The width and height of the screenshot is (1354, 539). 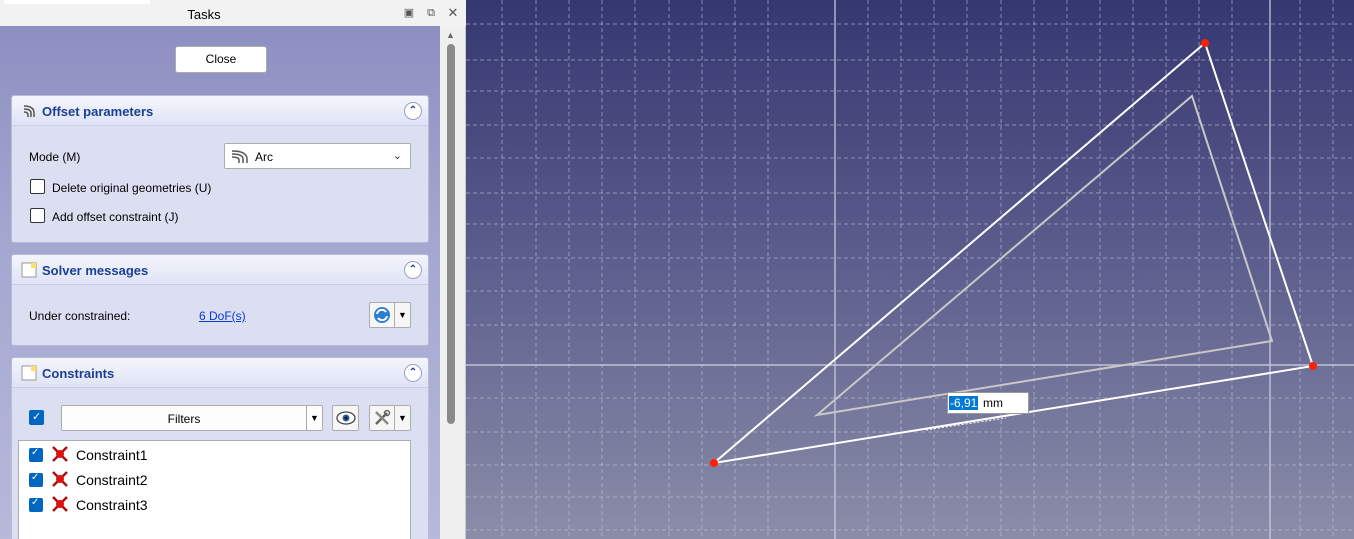 I want to click on tasks-titlebar: Tasks ▣ ⧉ ✕, so click(x=233, y=13).